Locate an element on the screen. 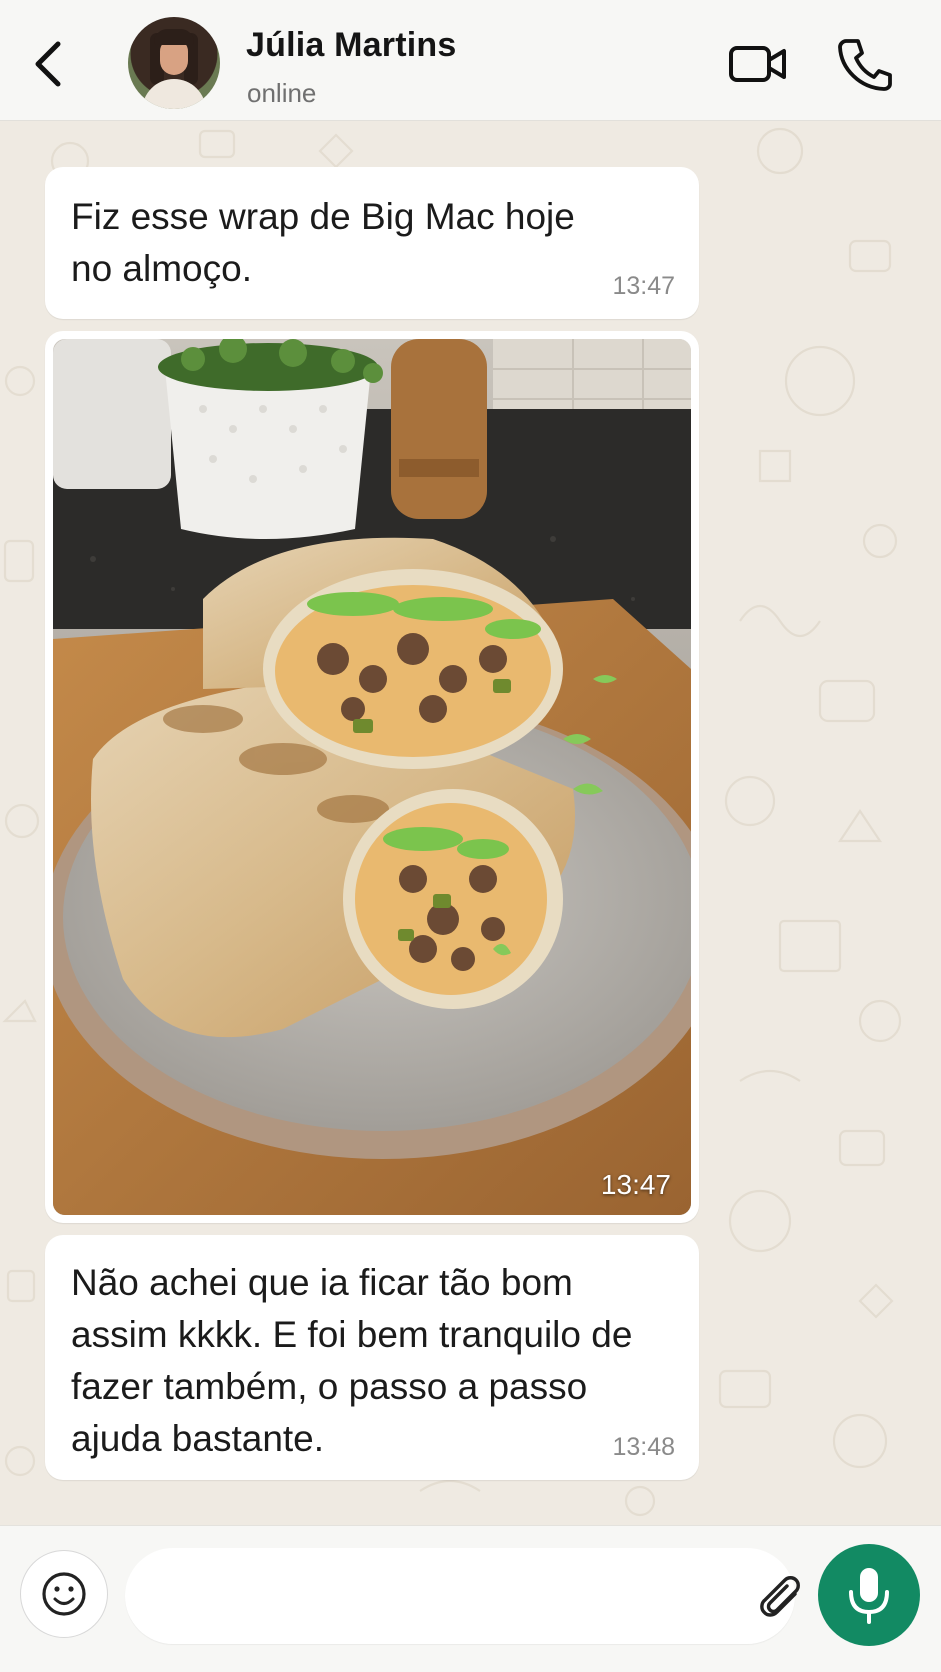 This screenshot has height=1672, width=941. message-time: 13:48 is located at coordinates (643, 1447).